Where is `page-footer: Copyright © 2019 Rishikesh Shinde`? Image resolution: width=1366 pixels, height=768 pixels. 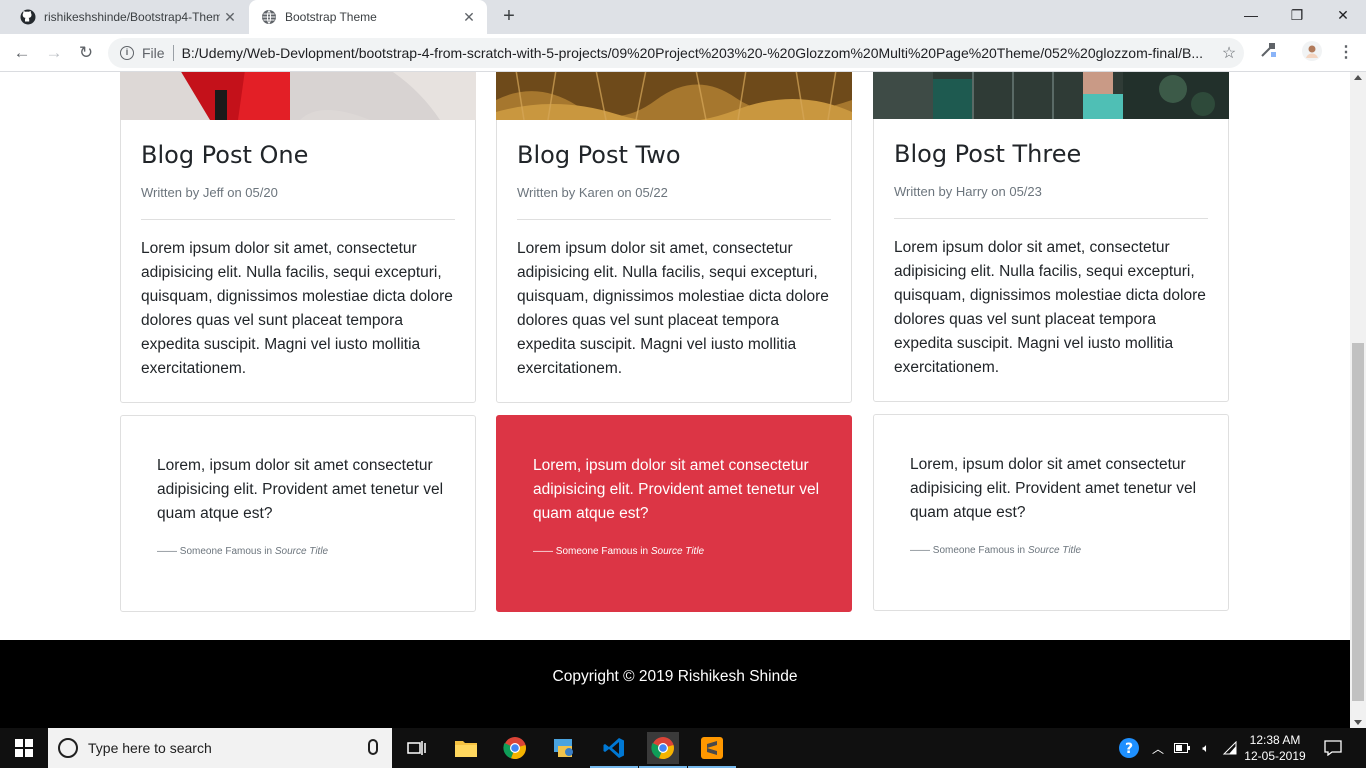 page-footer: Copyright © 2019 Rishikesh Shinde is located at coordinates (675, 684).